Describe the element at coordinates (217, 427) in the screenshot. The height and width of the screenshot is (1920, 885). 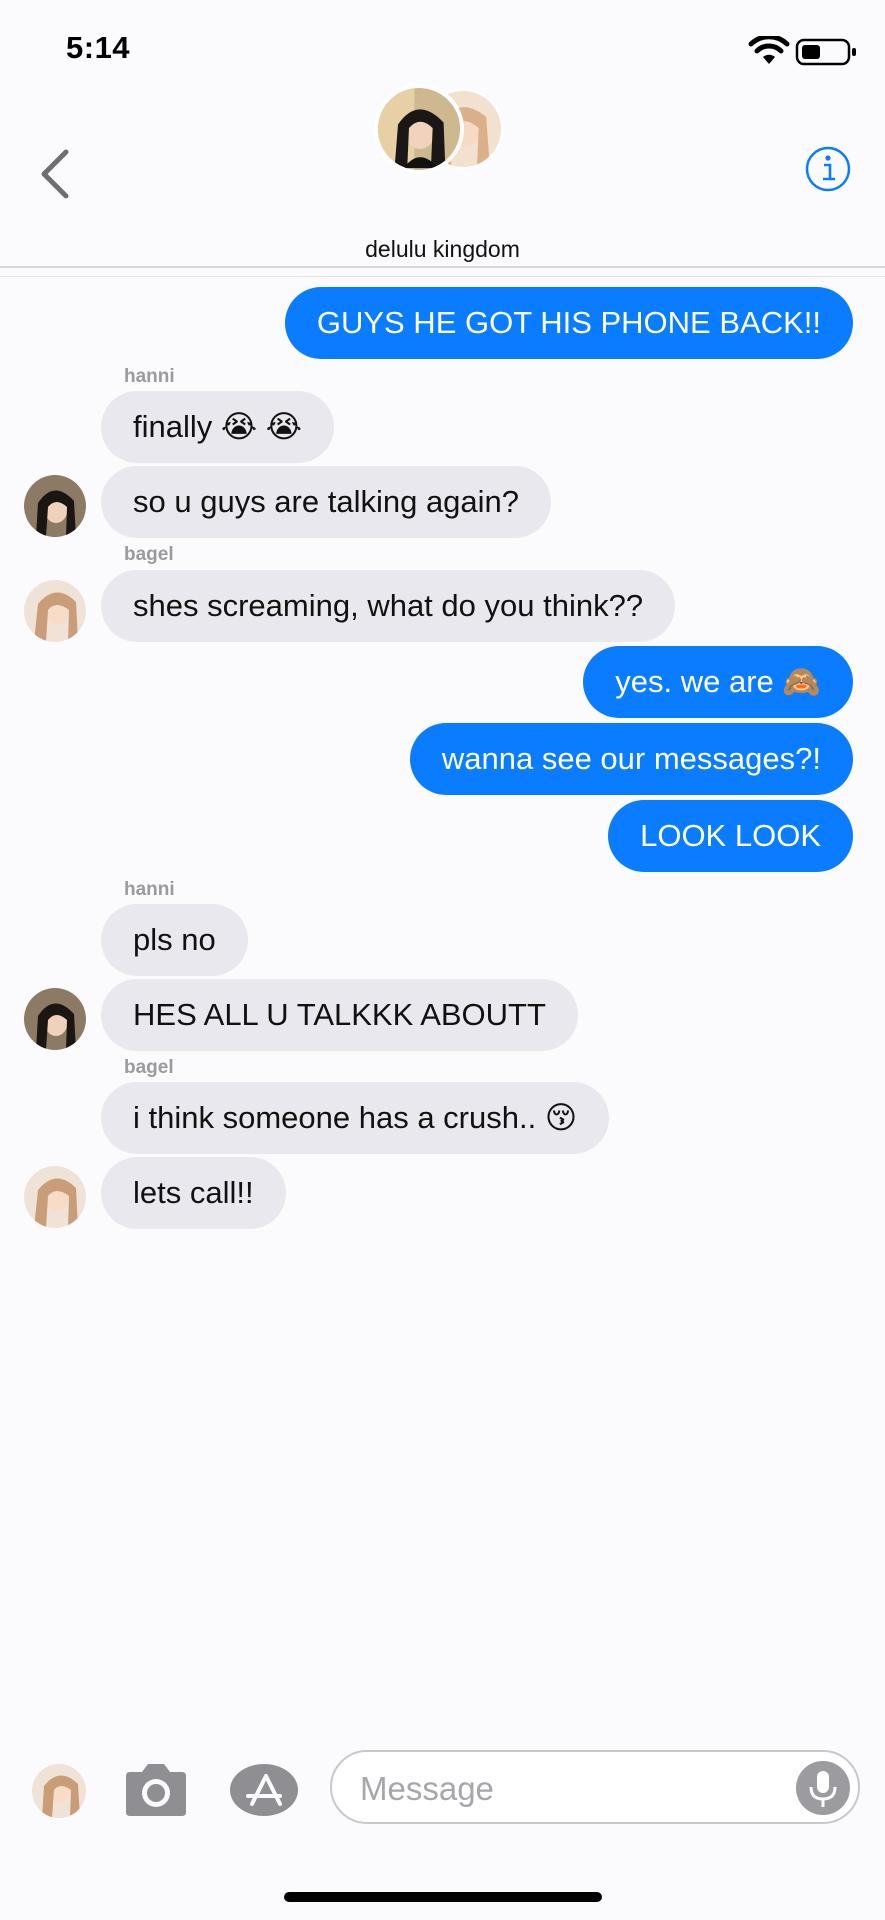
I see `message-bubble-incoming: finally 😭 😭` at that location.